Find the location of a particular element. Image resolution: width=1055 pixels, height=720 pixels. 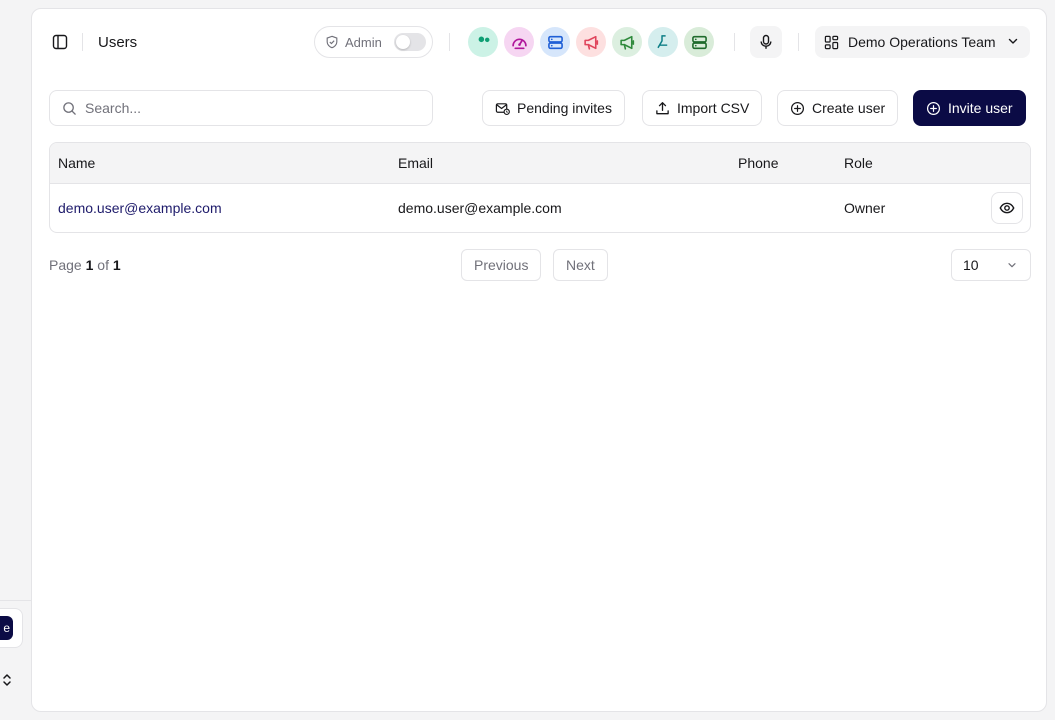

eye-icon is located at coordinates (1007, 208).